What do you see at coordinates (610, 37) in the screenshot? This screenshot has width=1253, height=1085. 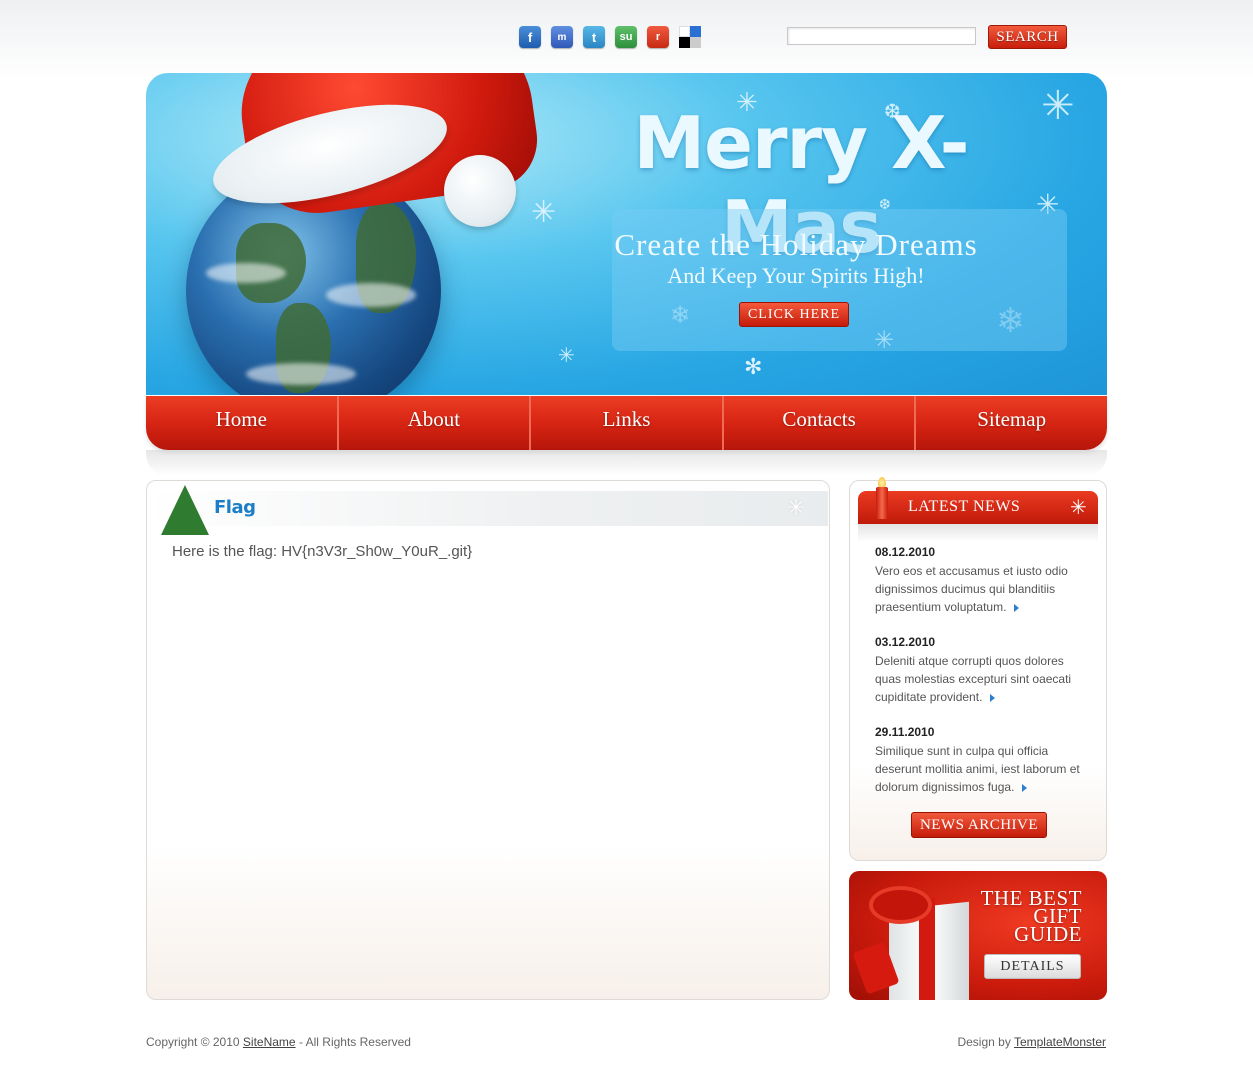 I see `social-bar: f m t su r` at bounding box center [610, 37].